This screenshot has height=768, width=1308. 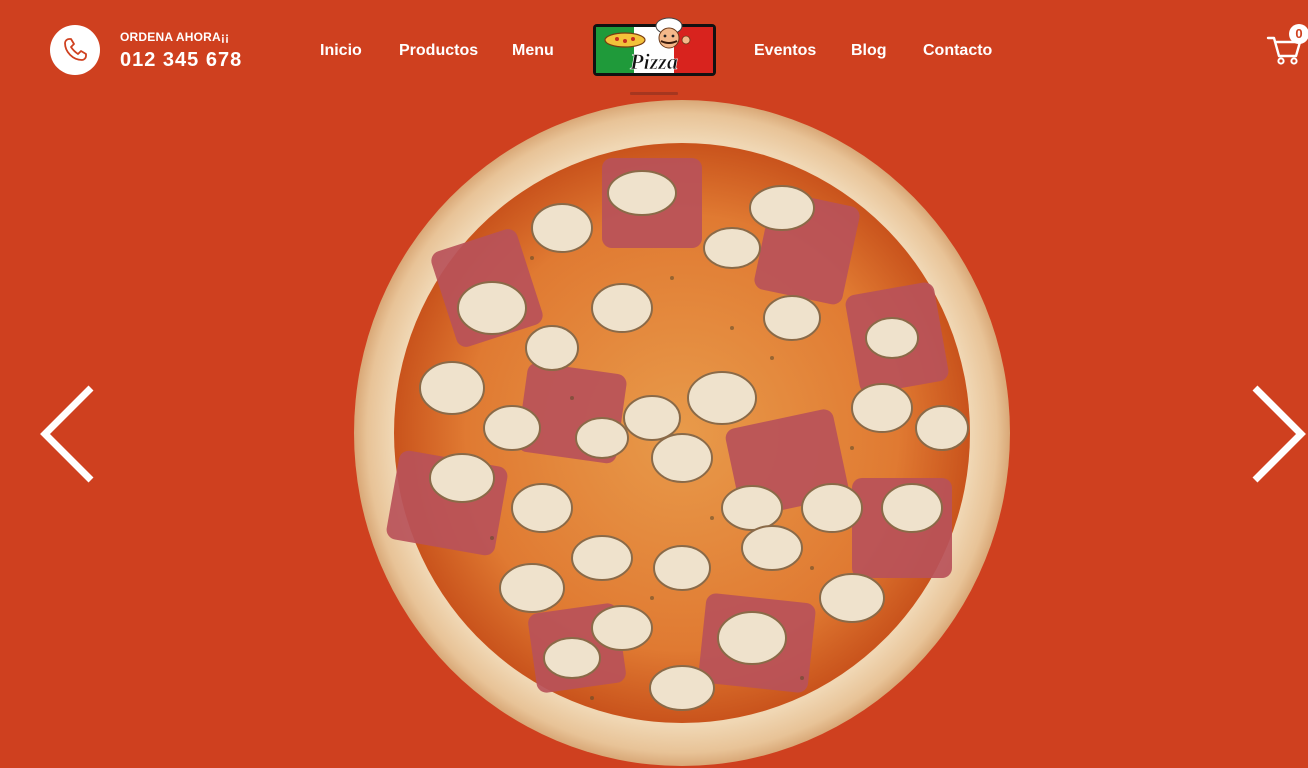 I want to click on slider-next-button, so click(x=1279, y=434).